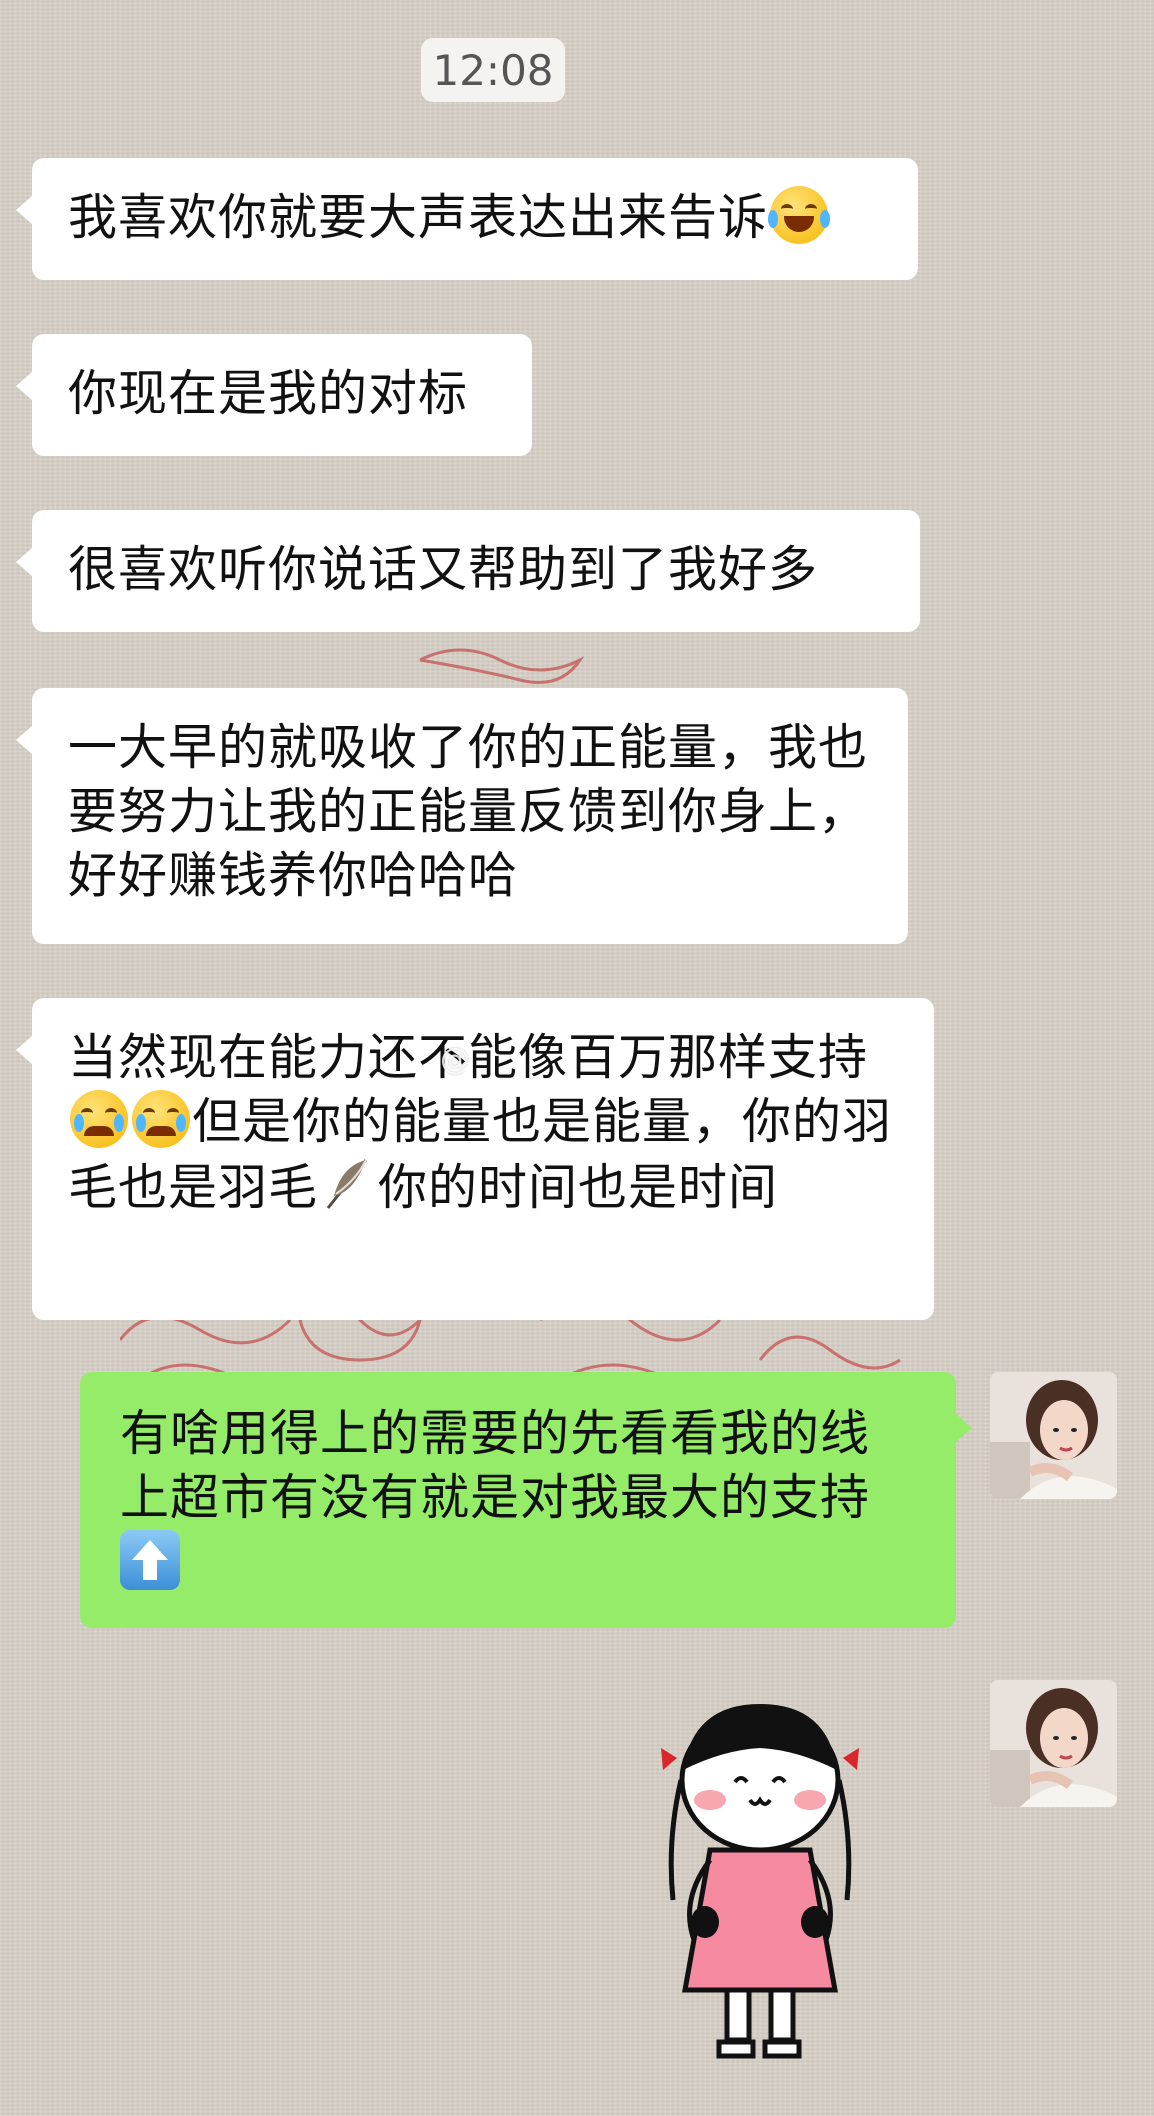 The width and height of the screenshot is (1154, 2116). I want to click on feather-emoji-icon, so click(347, 1184).